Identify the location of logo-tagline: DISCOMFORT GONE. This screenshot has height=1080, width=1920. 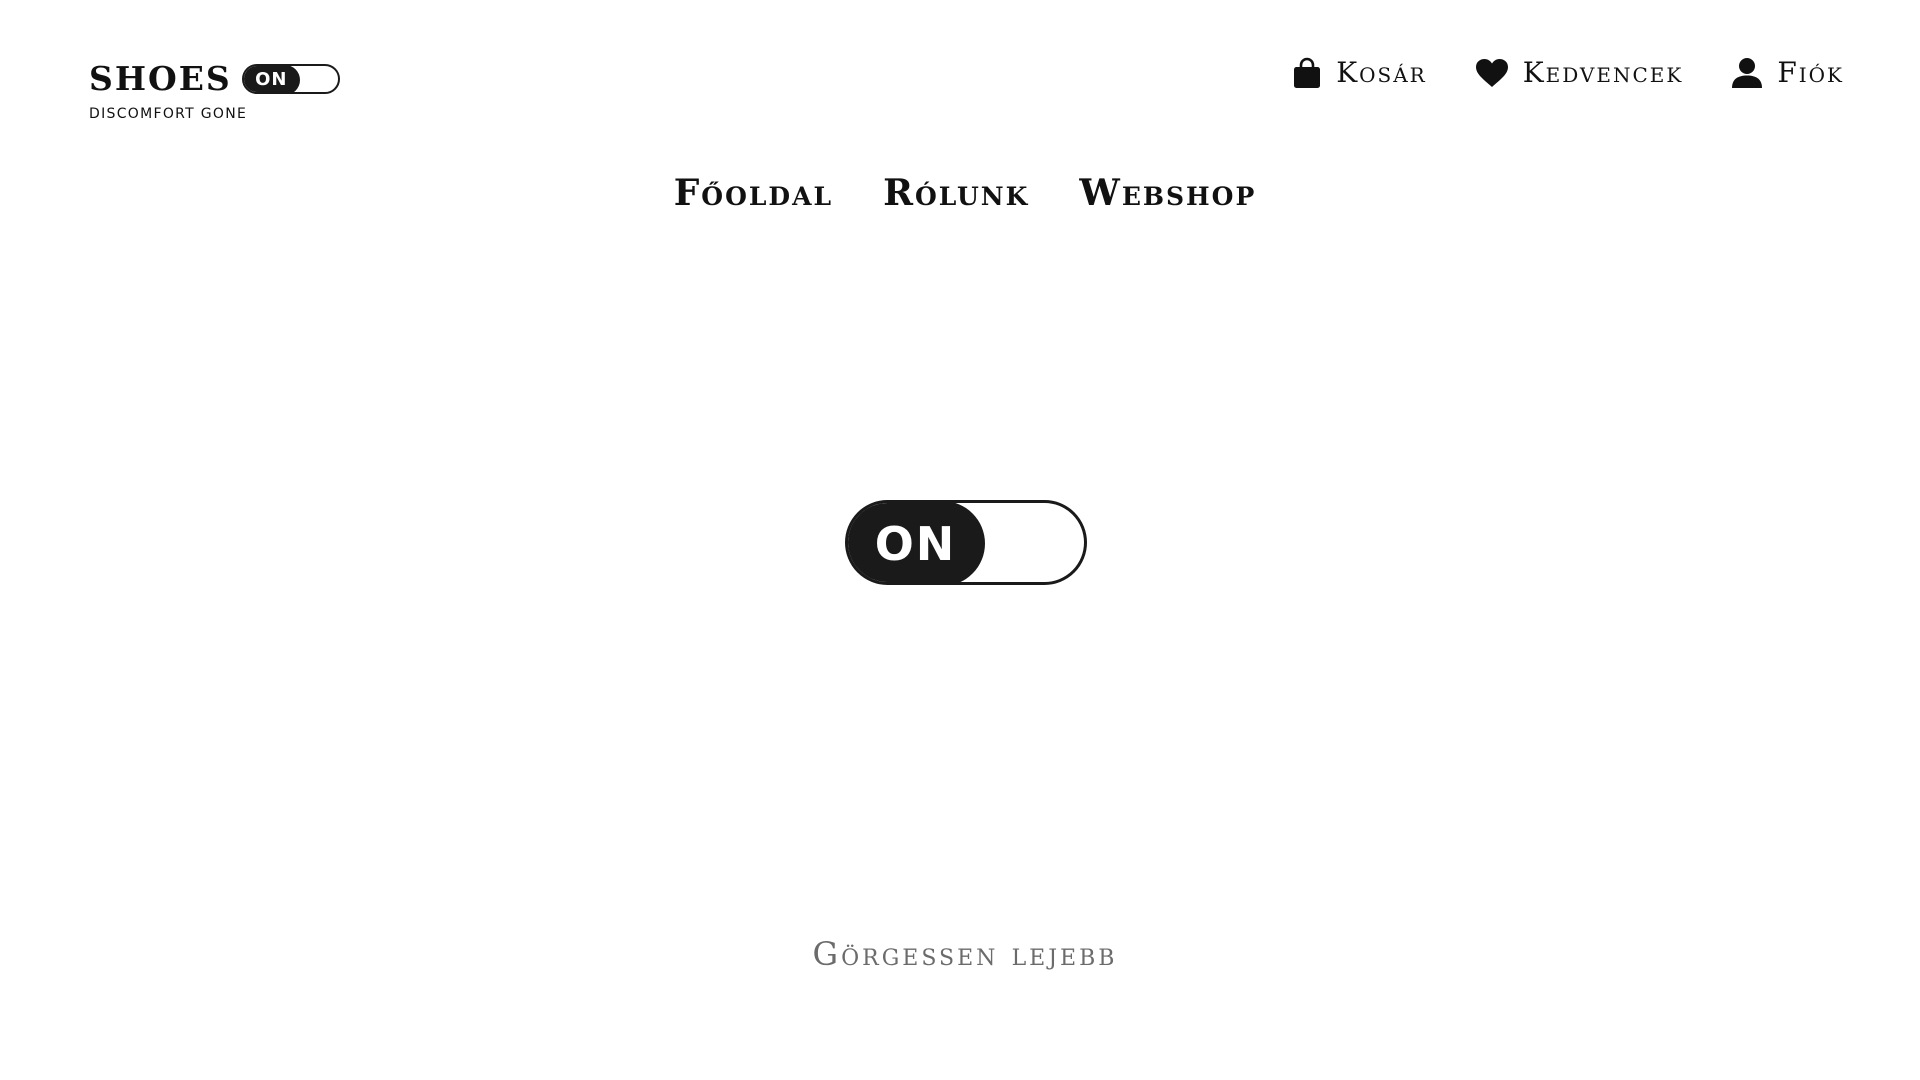
(168, 114).